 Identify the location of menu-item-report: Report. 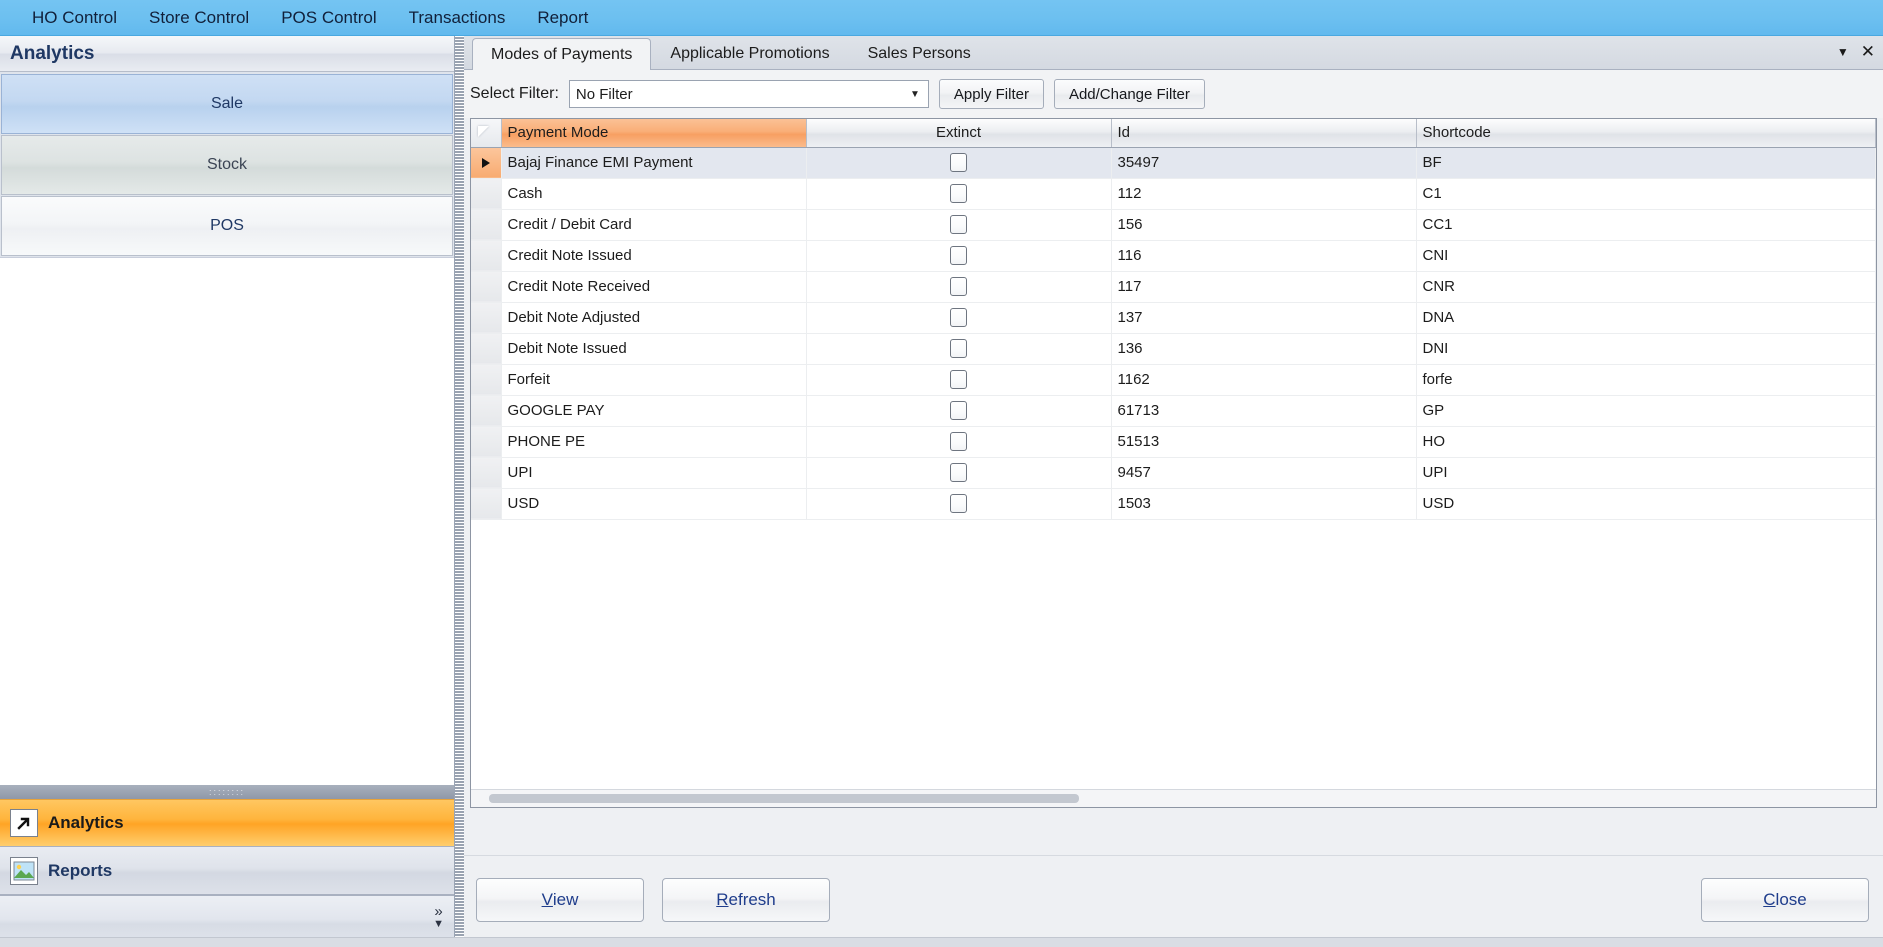
(562, 18).